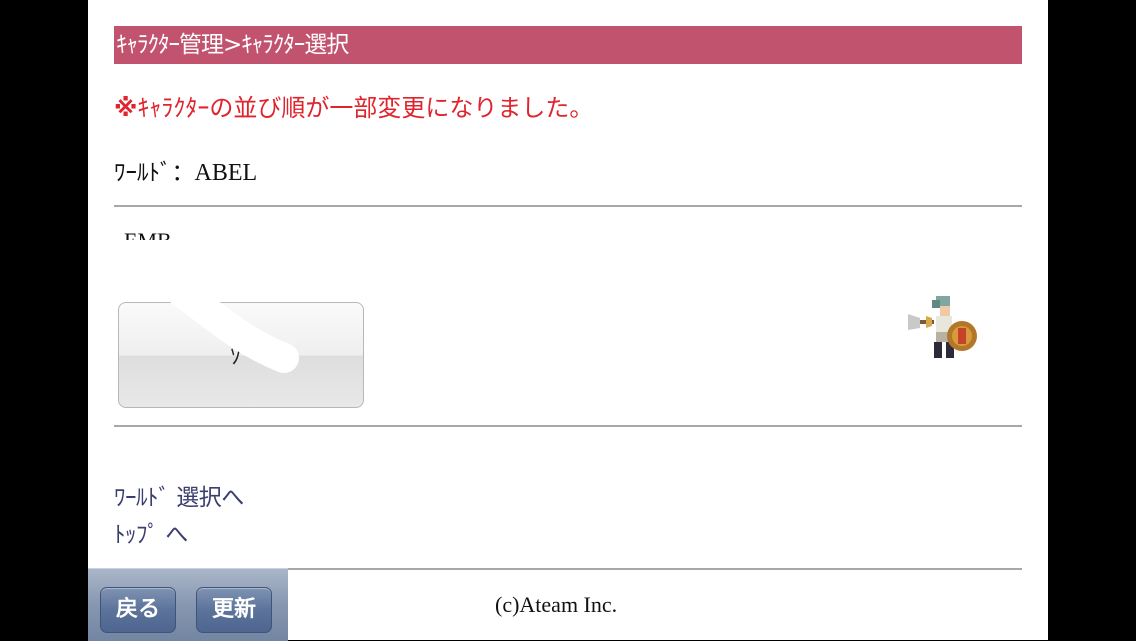 This screenshot has height=641, width=1136. Describe the element at coordinates (126, 108) in the screenshot. I see `notice-mark: ※` at that location.